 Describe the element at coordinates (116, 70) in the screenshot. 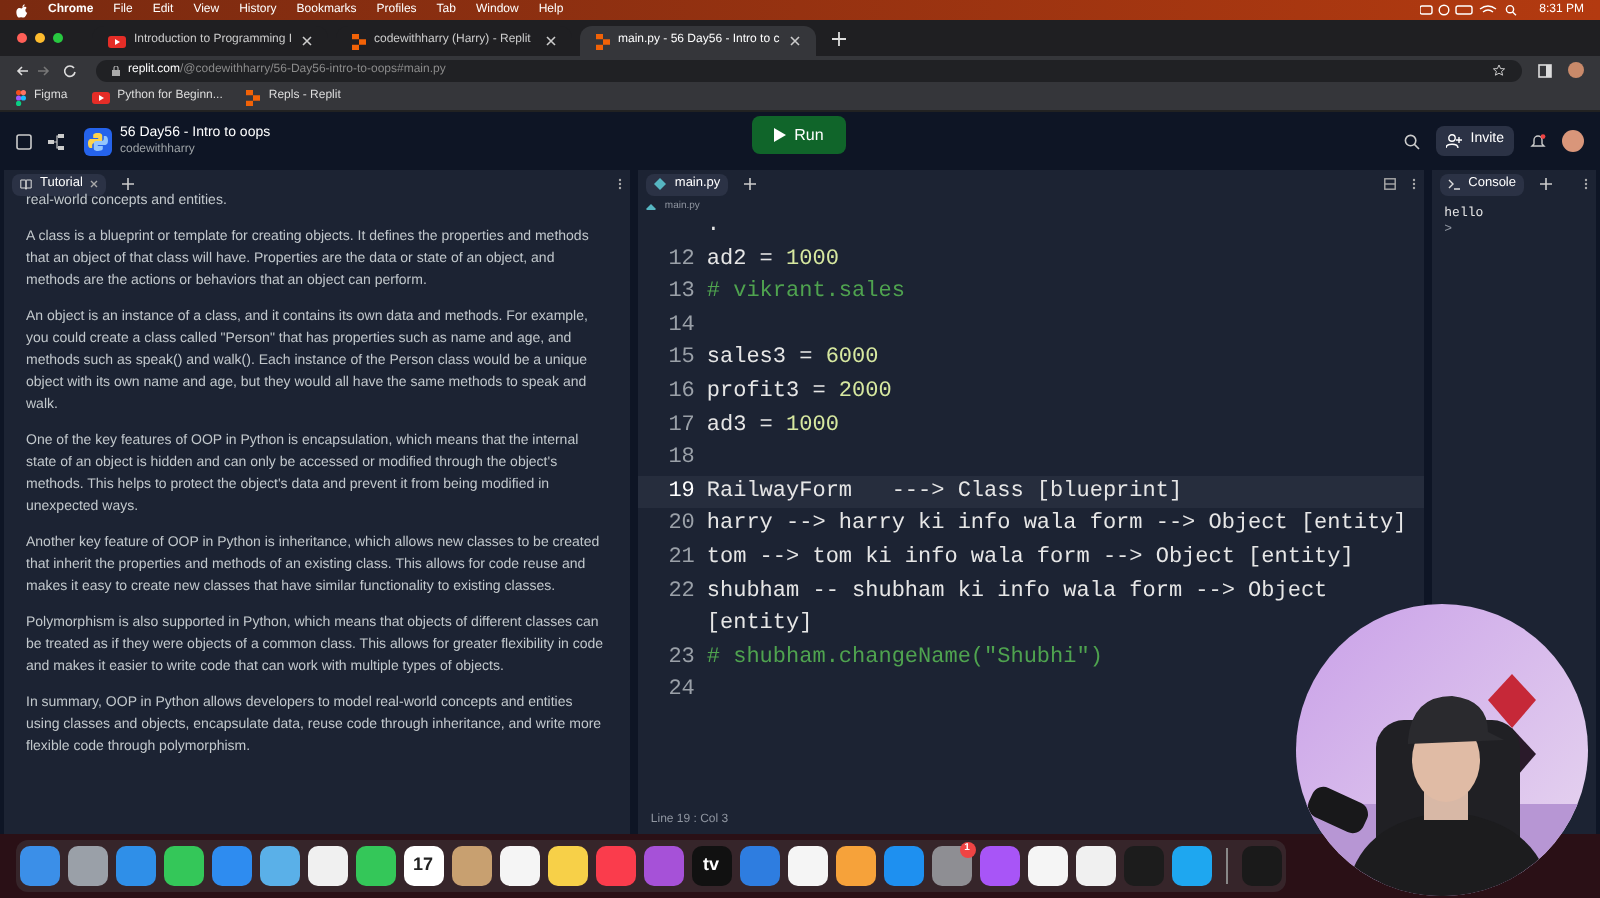

I see `lock-icon` at that location.